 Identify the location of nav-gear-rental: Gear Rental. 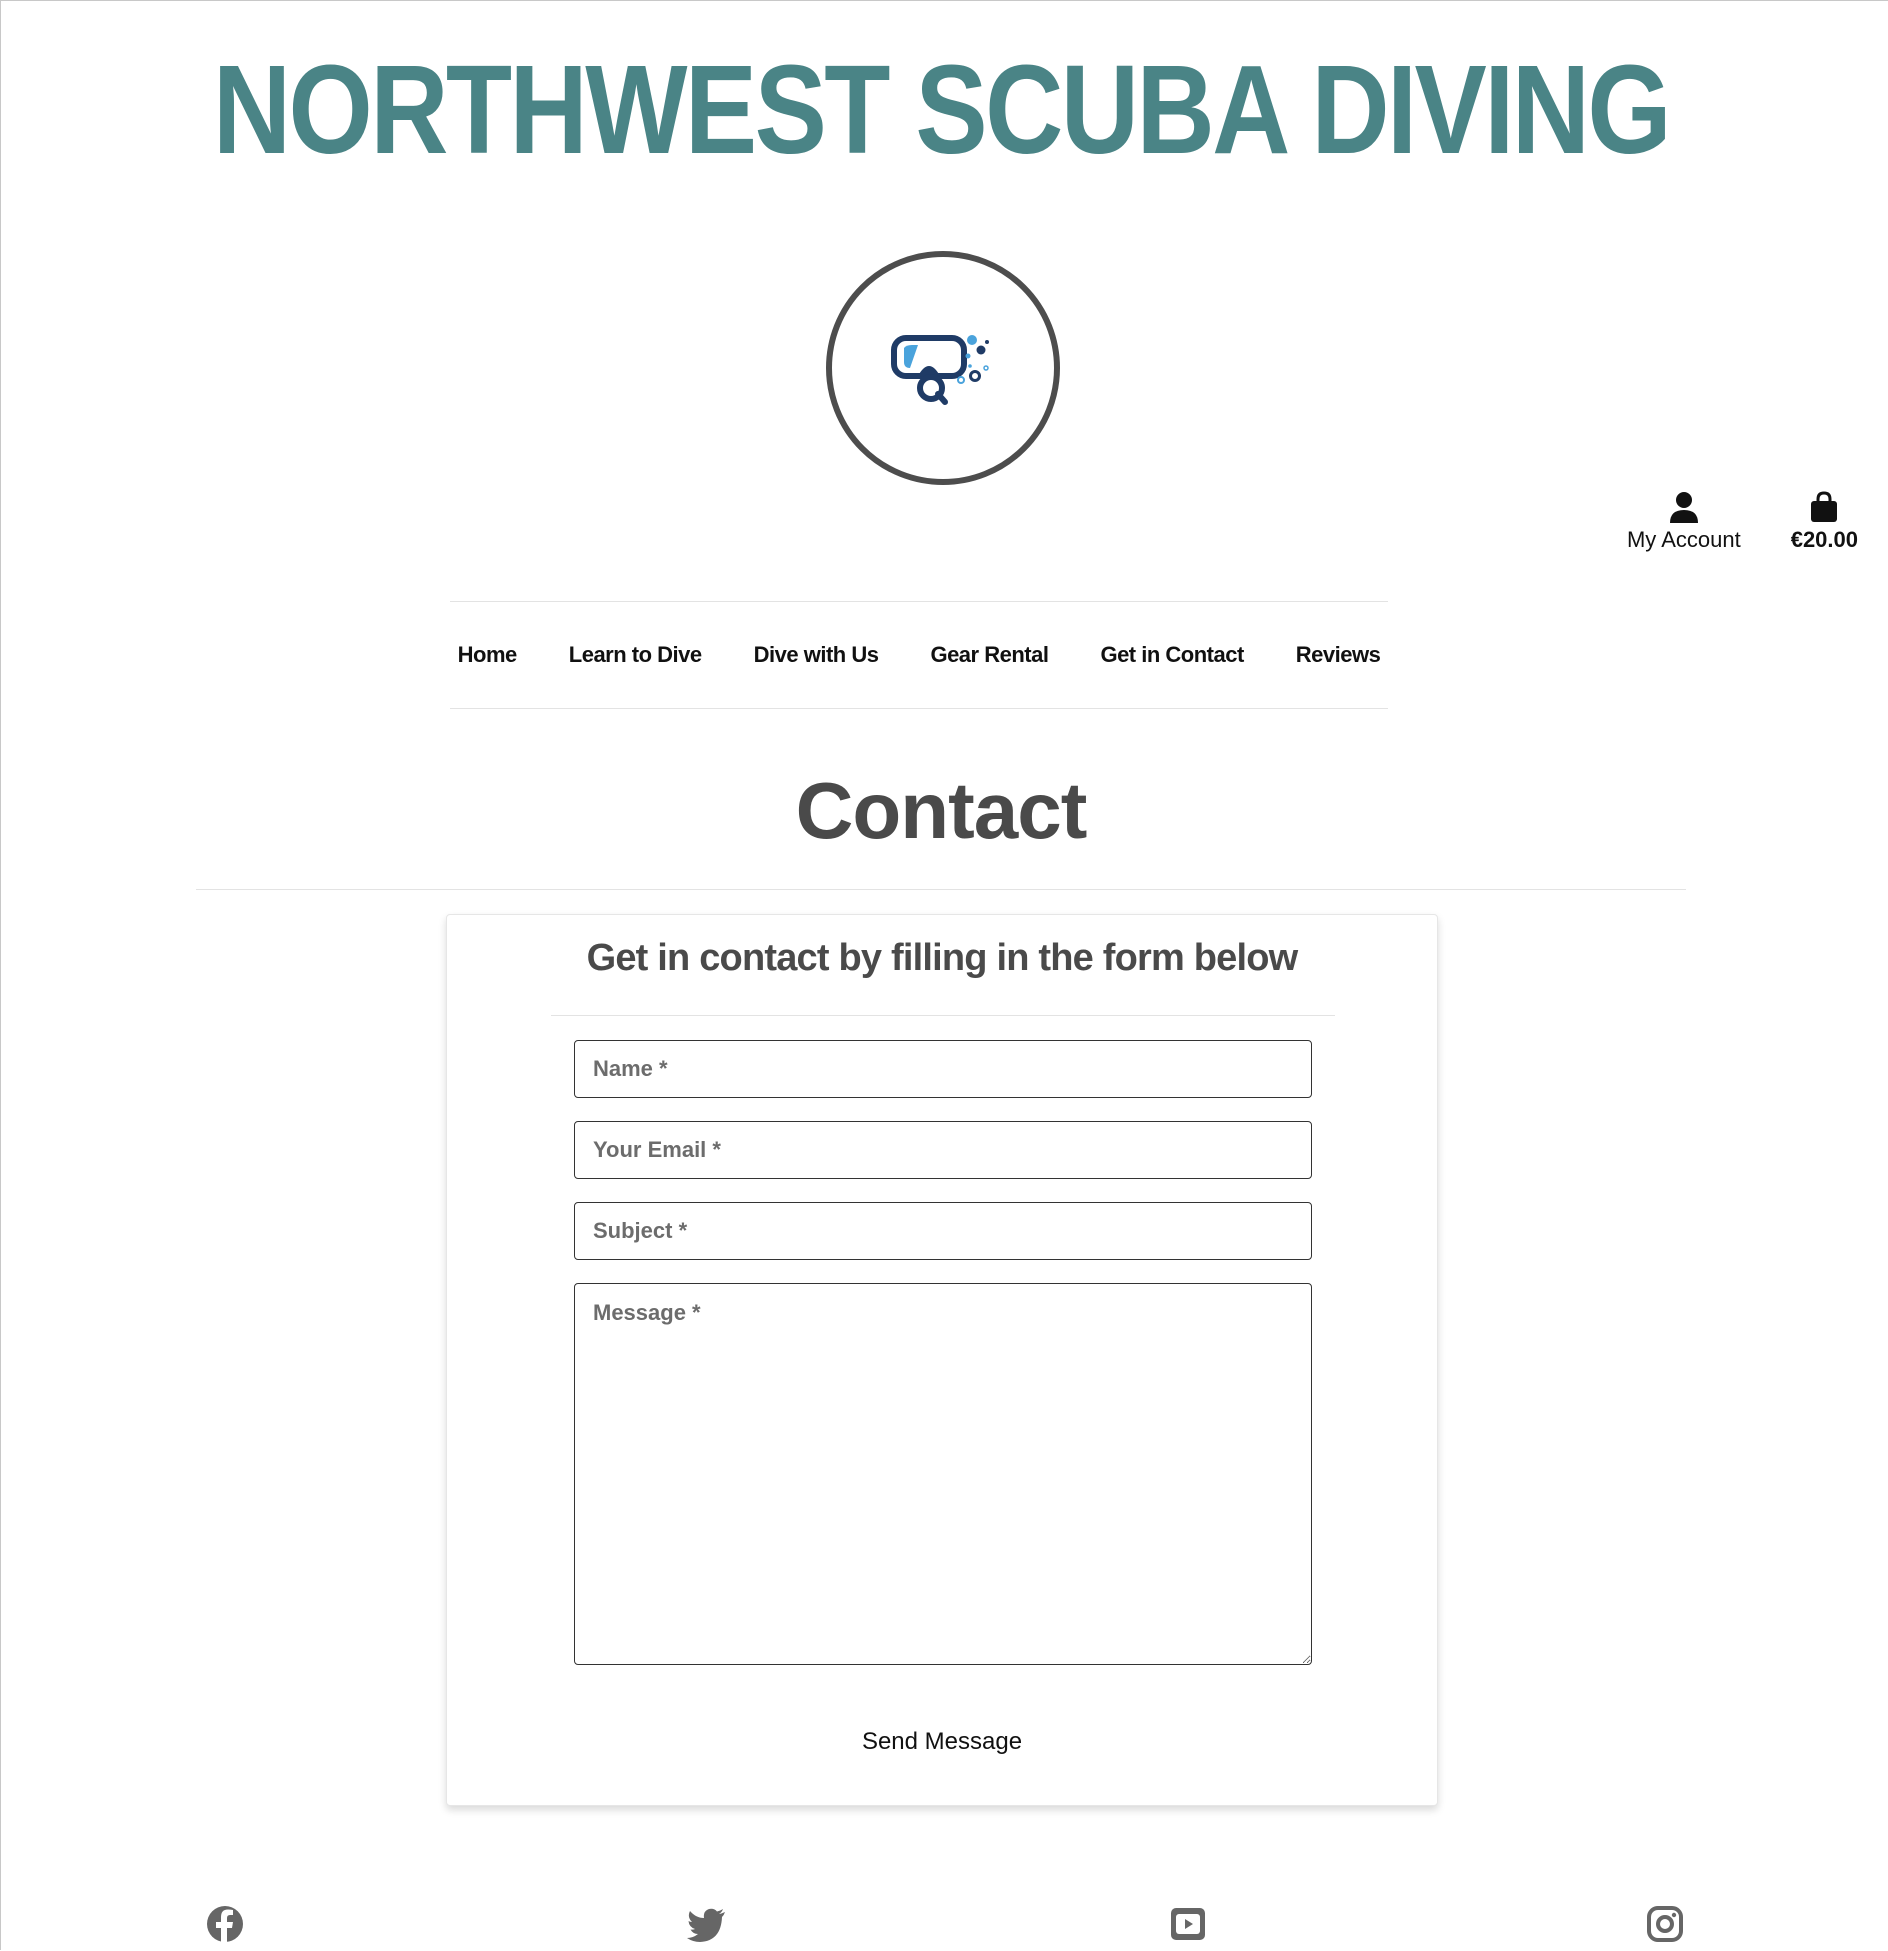
(989, 655).